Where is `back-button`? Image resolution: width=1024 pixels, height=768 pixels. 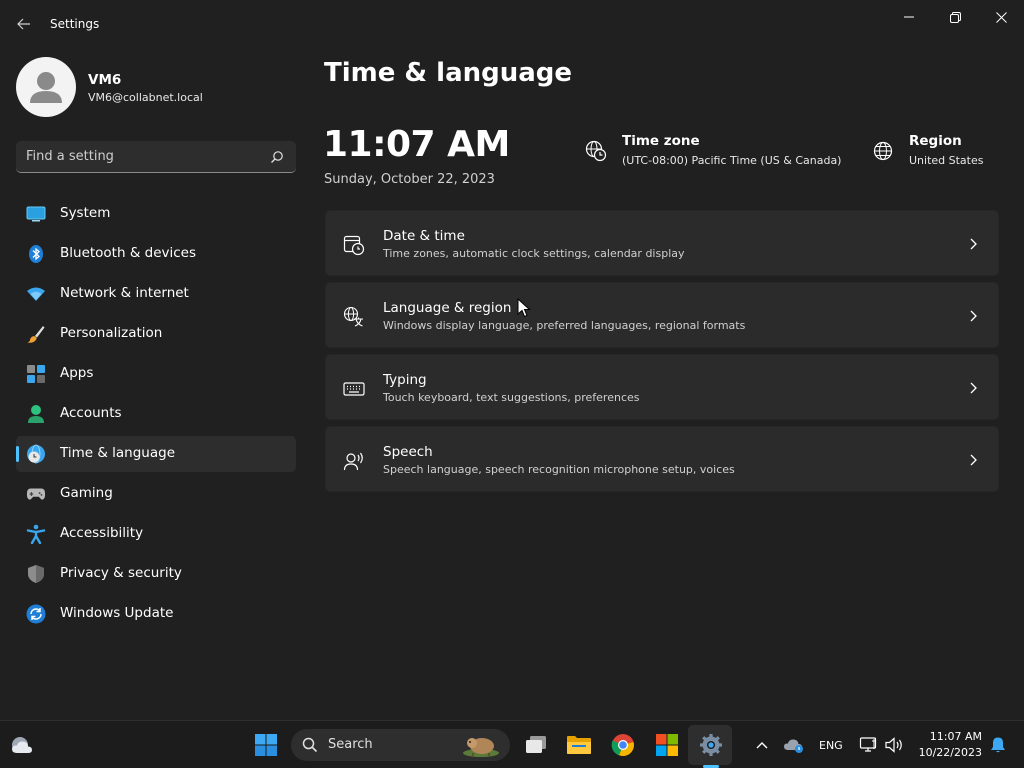 back-button is located at coordinates (24, 24).